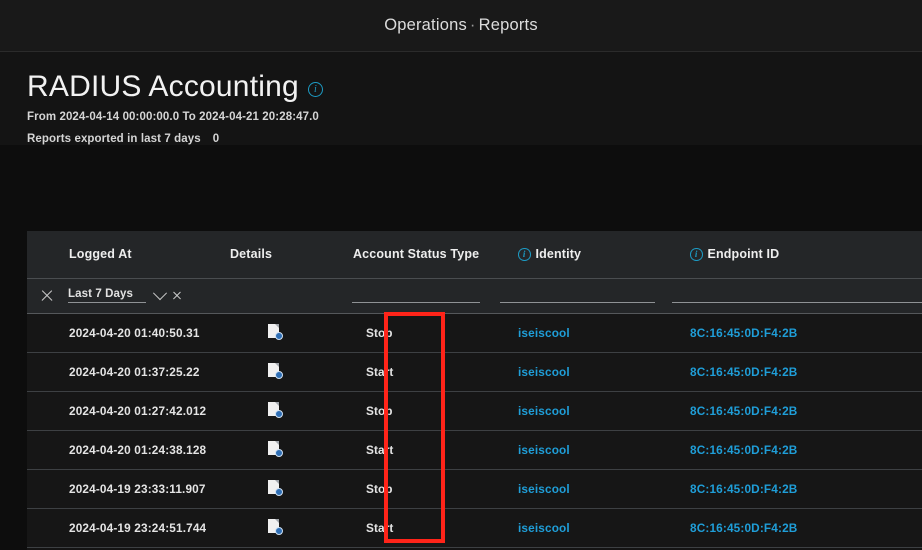 The image size is (922, 550). I want to click on endpoint-id-filter-input, so click(797, 302).